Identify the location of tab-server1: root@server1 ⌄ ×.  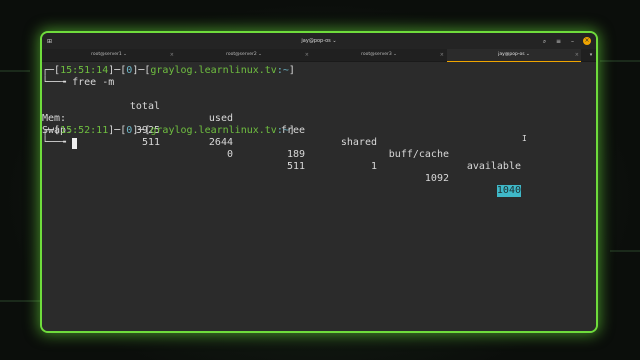
(109, 55).